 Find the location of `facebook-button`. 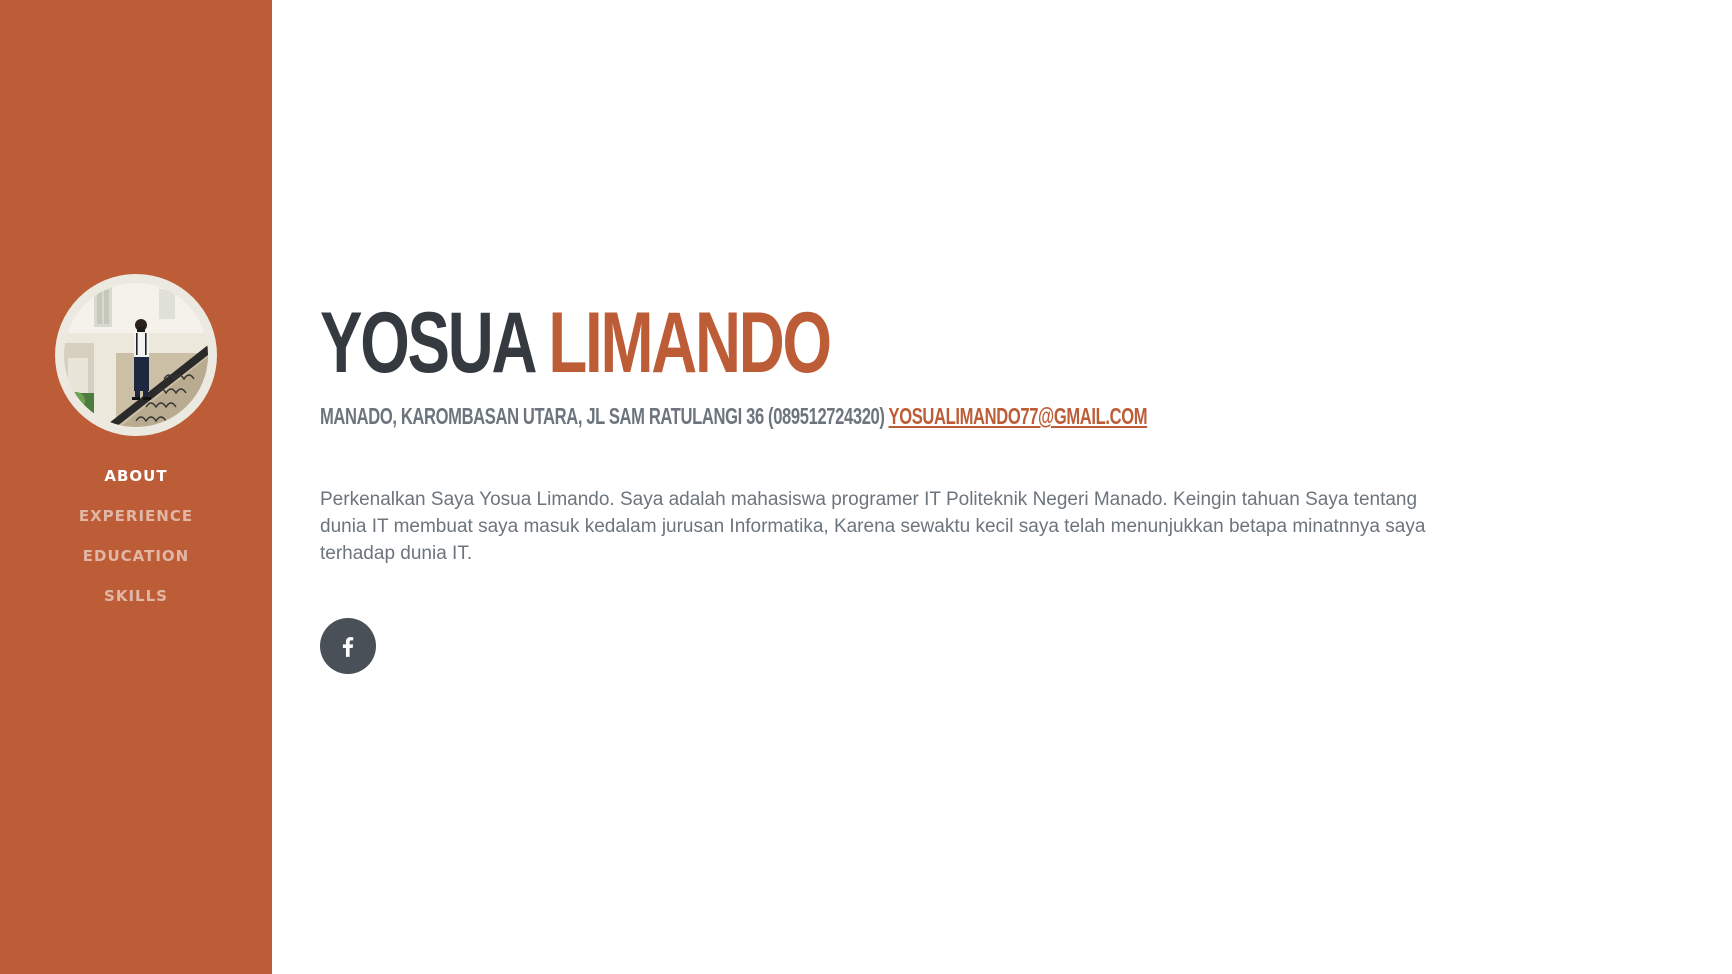

facebook-button is located at coordinates (348, 646).